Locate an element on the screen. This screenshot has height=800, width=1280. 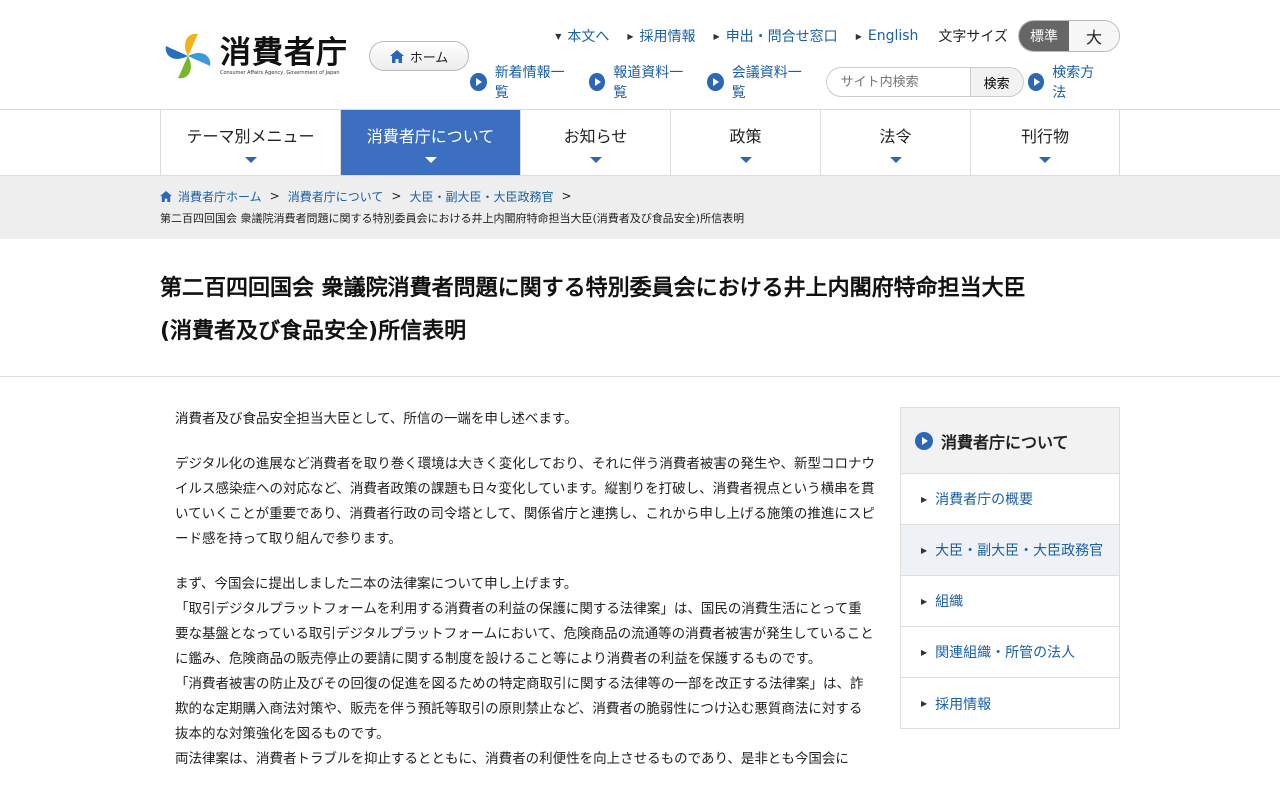
gnav-publications: 刊行物 is located at coordinates (1045, 142).